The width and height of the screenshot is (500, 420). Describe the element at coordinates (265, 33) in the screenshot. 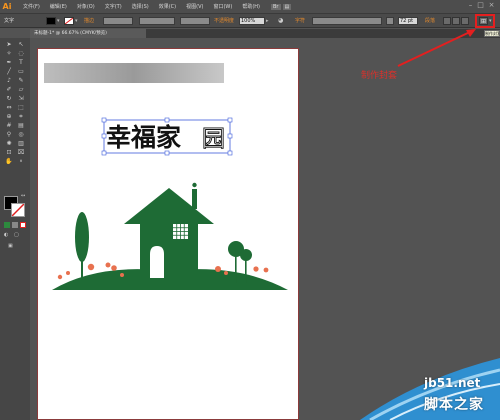

I see `document-tab-bar: 未标题-1* @ 66.67% (CMYK/预览)` at that location.